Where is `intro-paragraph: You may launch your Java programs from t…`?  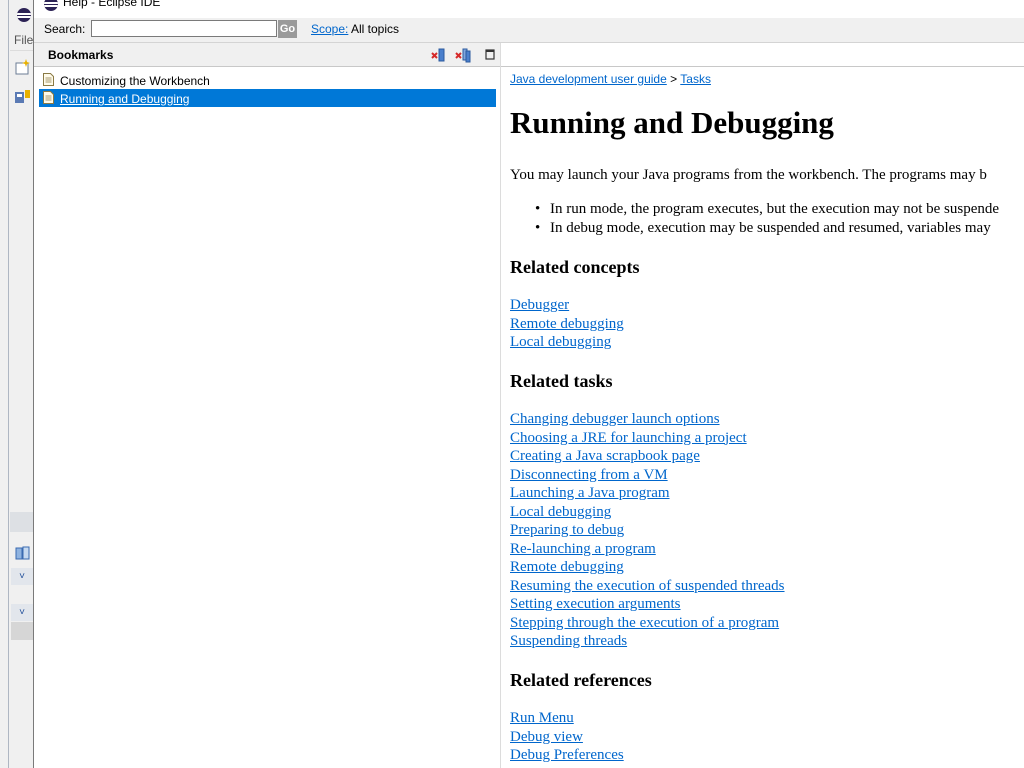 intro-paragraph: You may launch your Java programs from t… is located at coordinates (748, 175).